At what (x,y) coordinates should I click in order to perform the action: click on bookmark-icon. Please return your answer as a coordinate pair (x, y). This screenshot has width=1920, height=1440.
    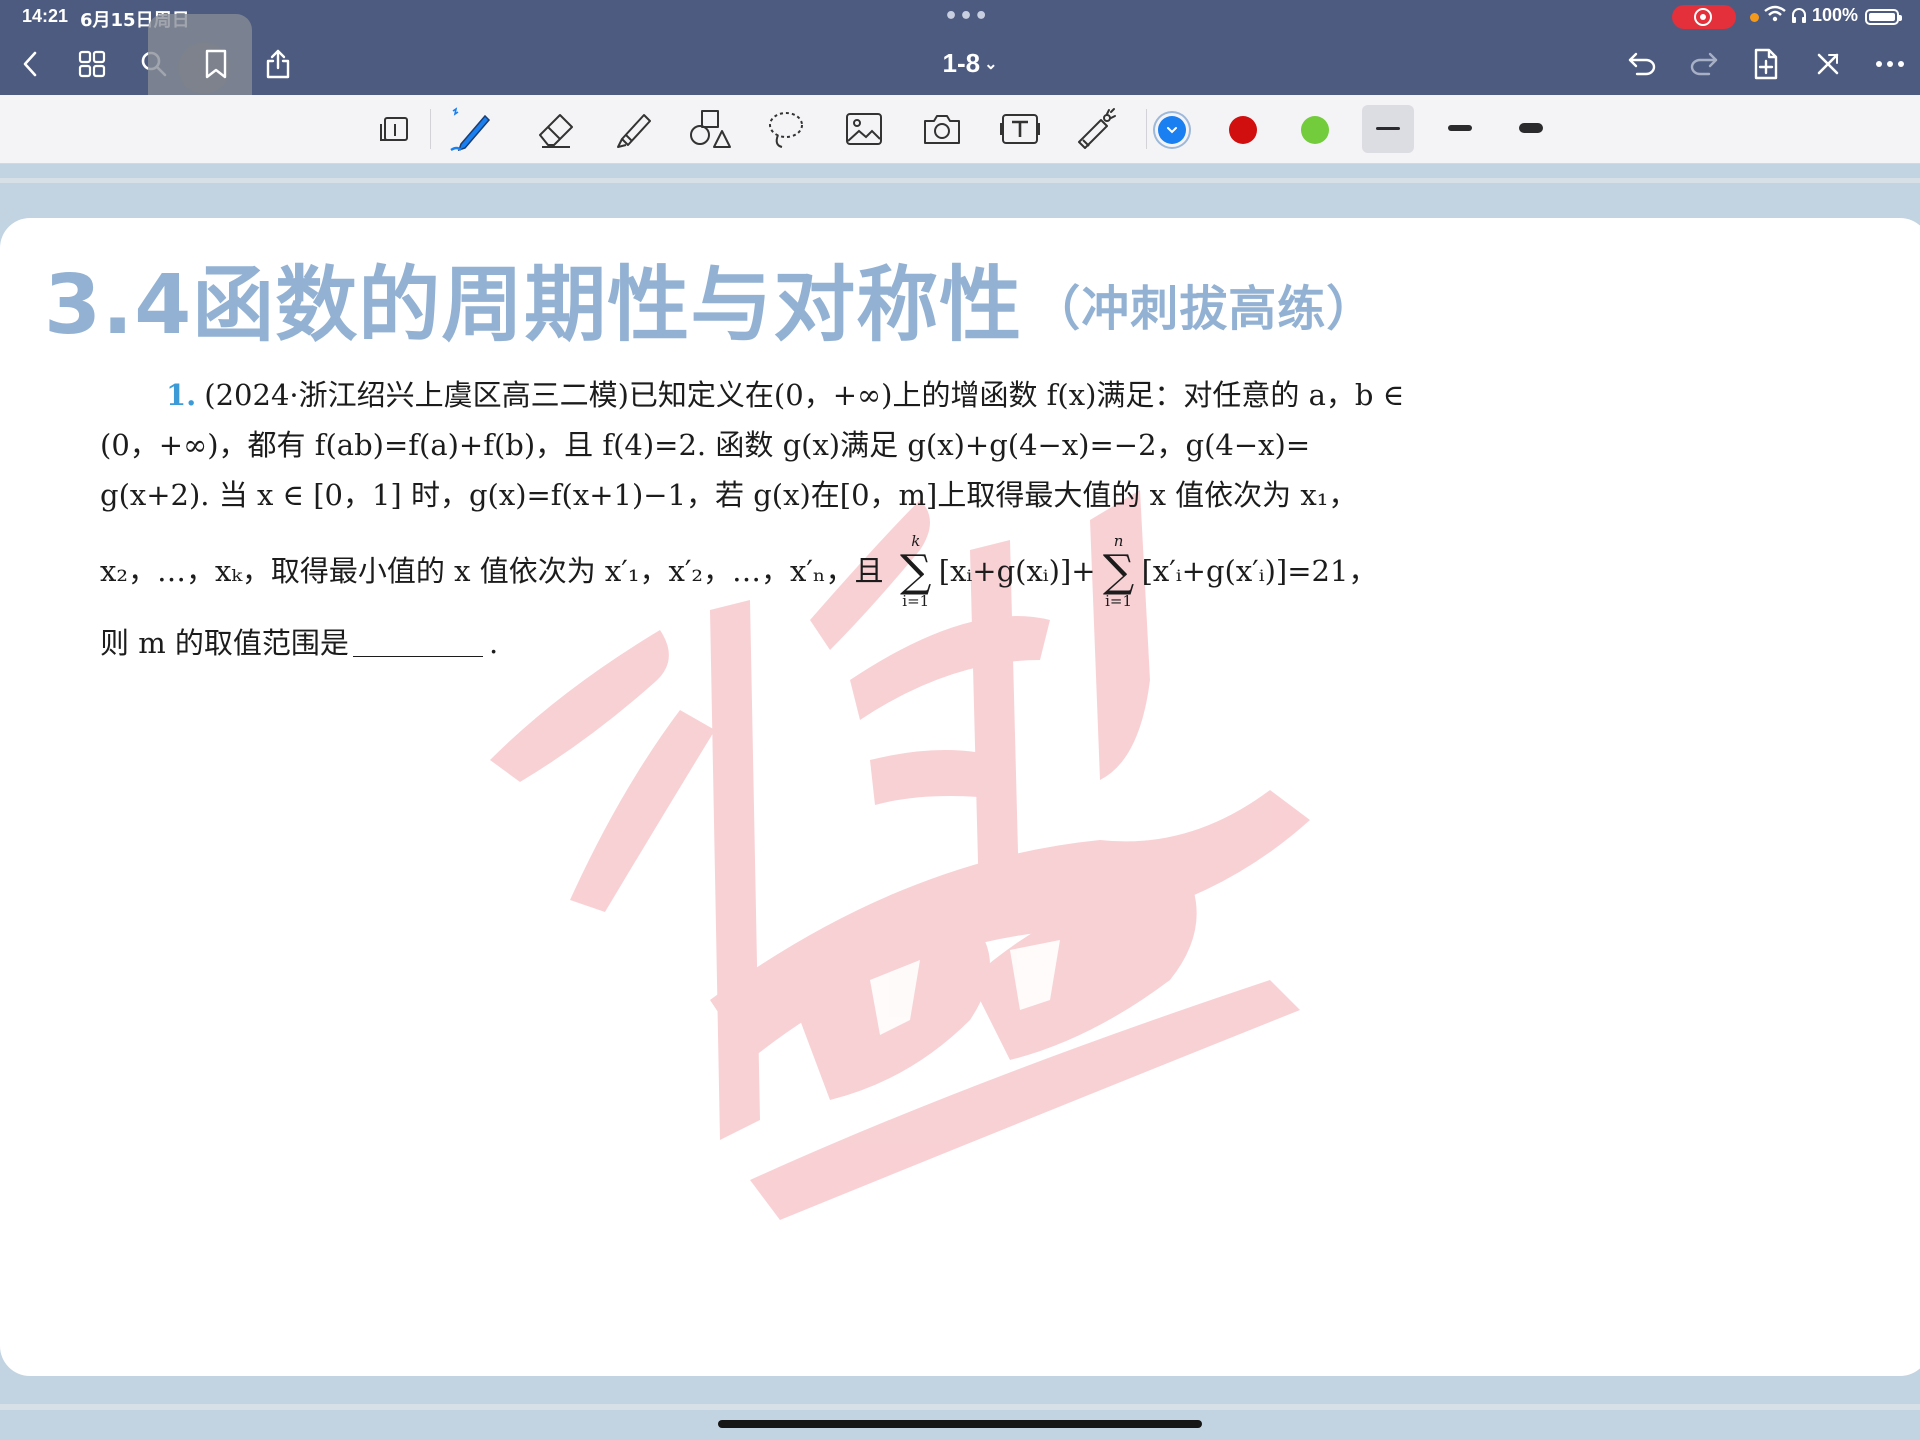
    Looking at the image, I should click on (216, 64).